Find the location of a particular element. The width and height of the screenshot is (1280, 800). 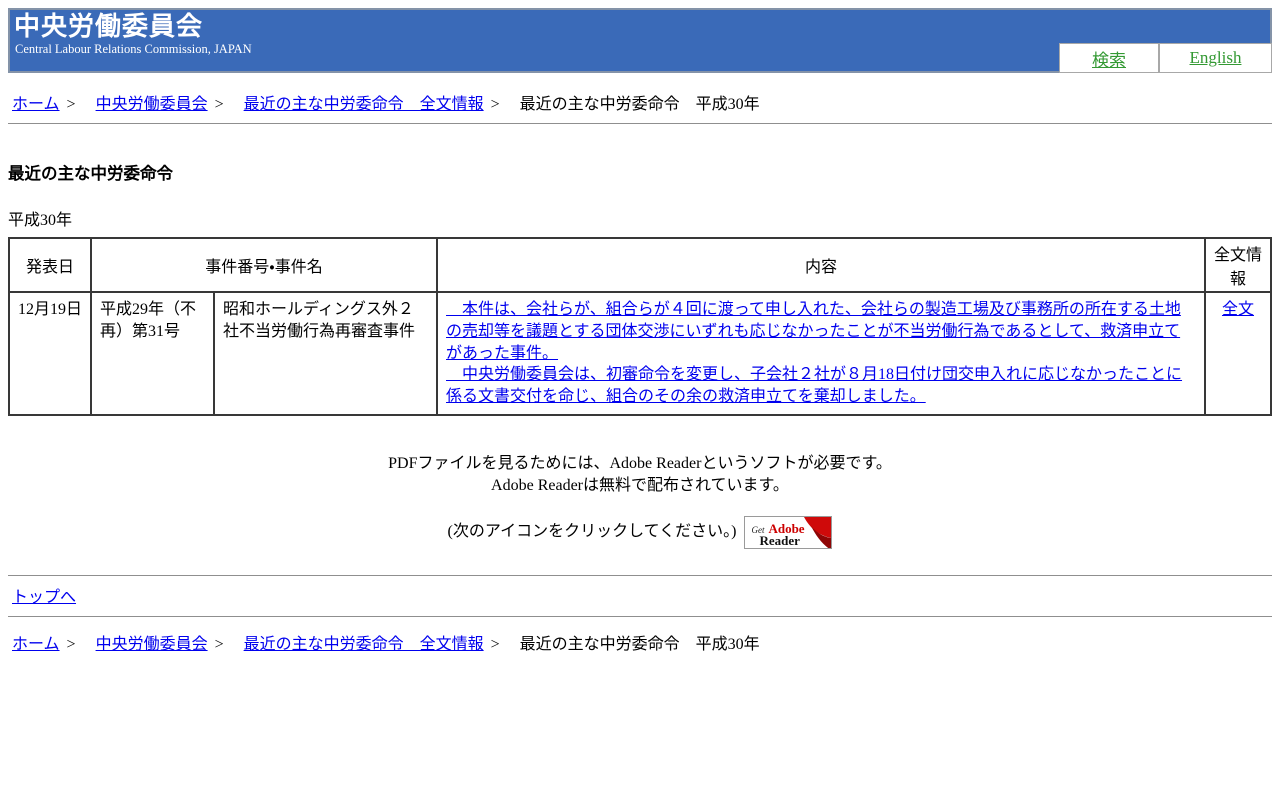

banner-tabs: 検索 English is located at coordinates (1165, 58).